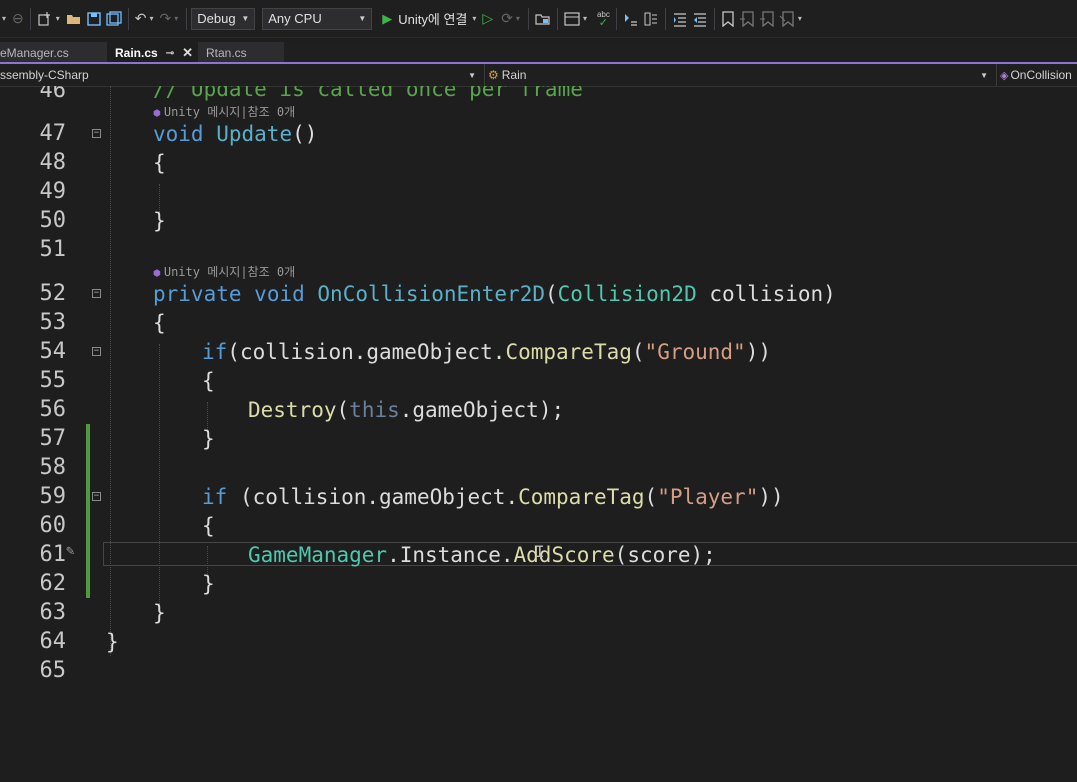 This screenshot has width=1077, height=782. I want to click on tab-rtan: Rtan.cs, so click(241, 53).